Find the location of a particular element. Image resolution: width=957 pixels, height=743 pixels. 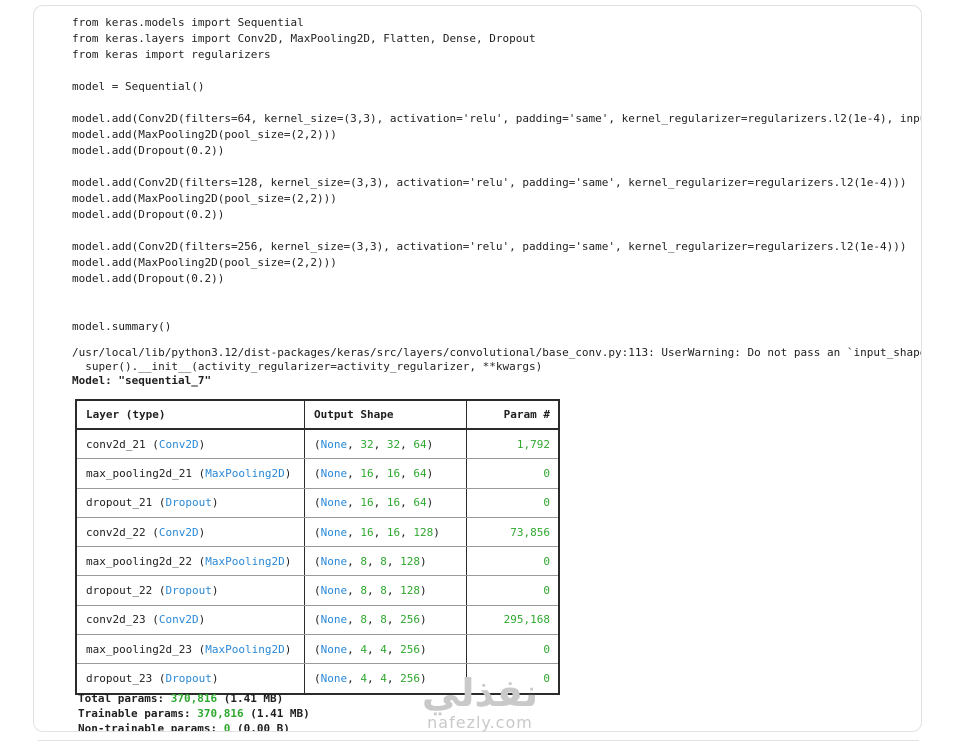

layer-name: max_pooling2d_23 is located at coordinates (139, 649).